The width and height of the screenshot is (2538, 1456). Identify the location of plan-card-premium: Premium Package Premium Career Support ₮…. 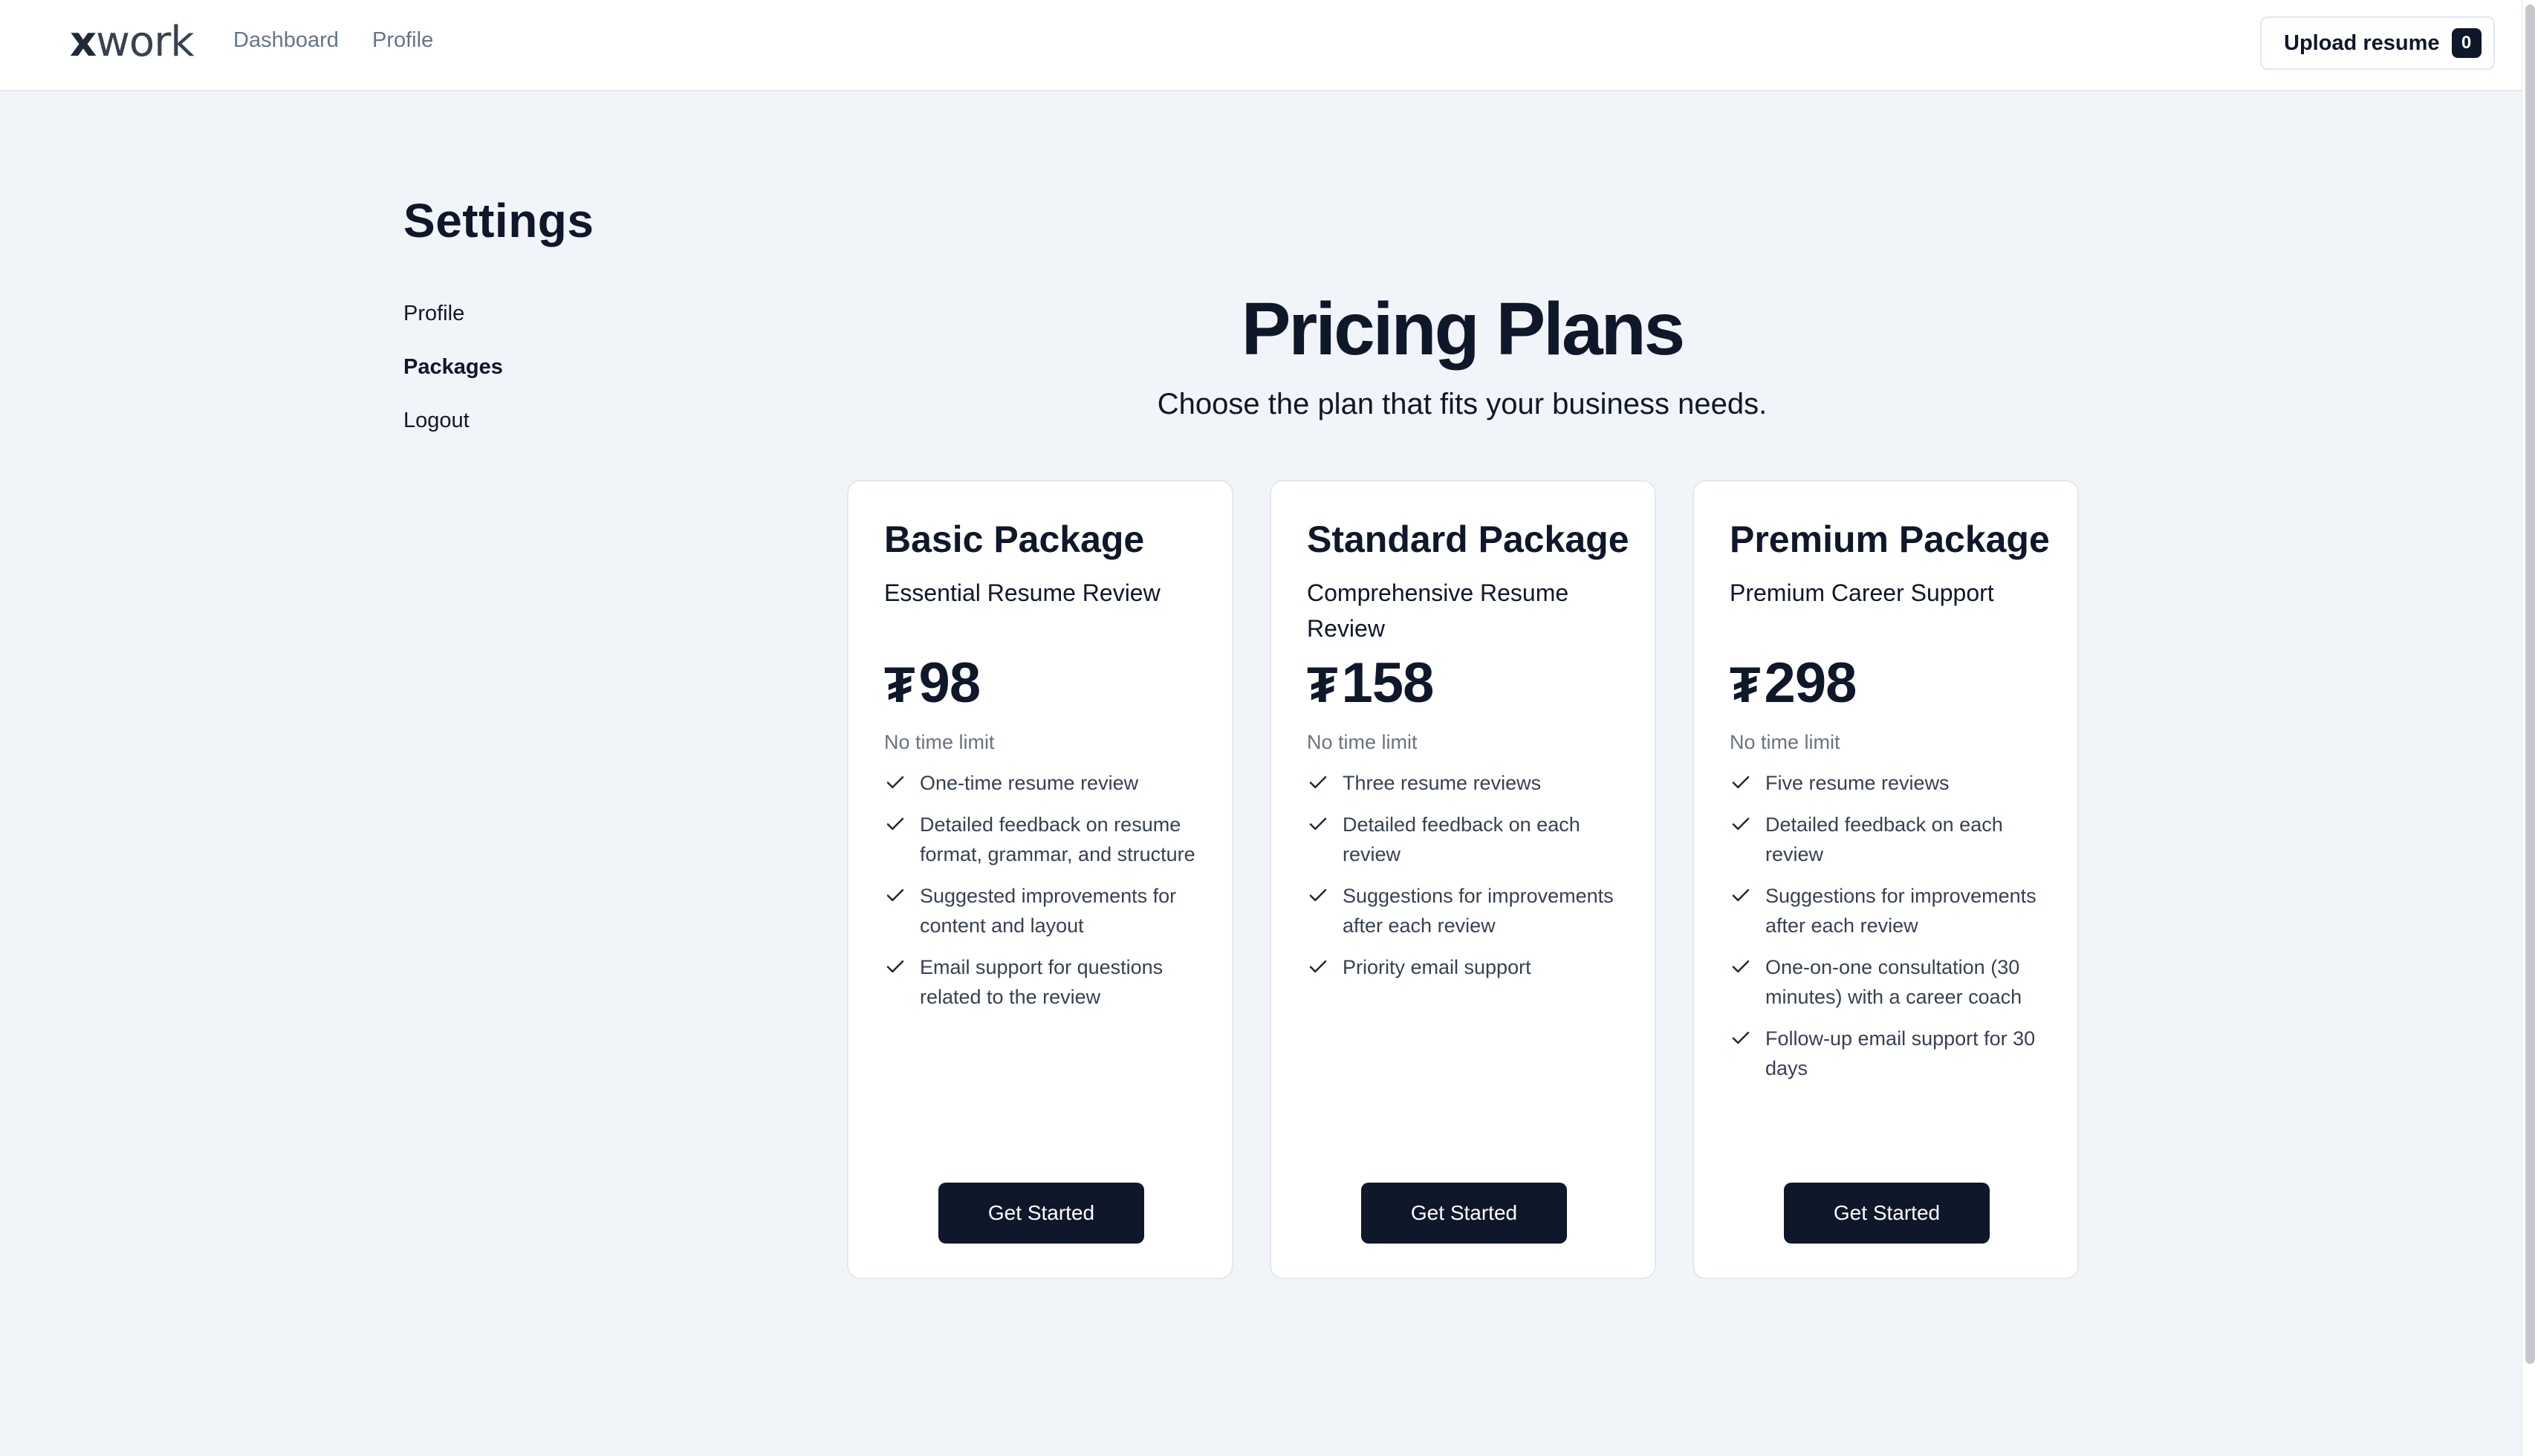
(1885, 880).